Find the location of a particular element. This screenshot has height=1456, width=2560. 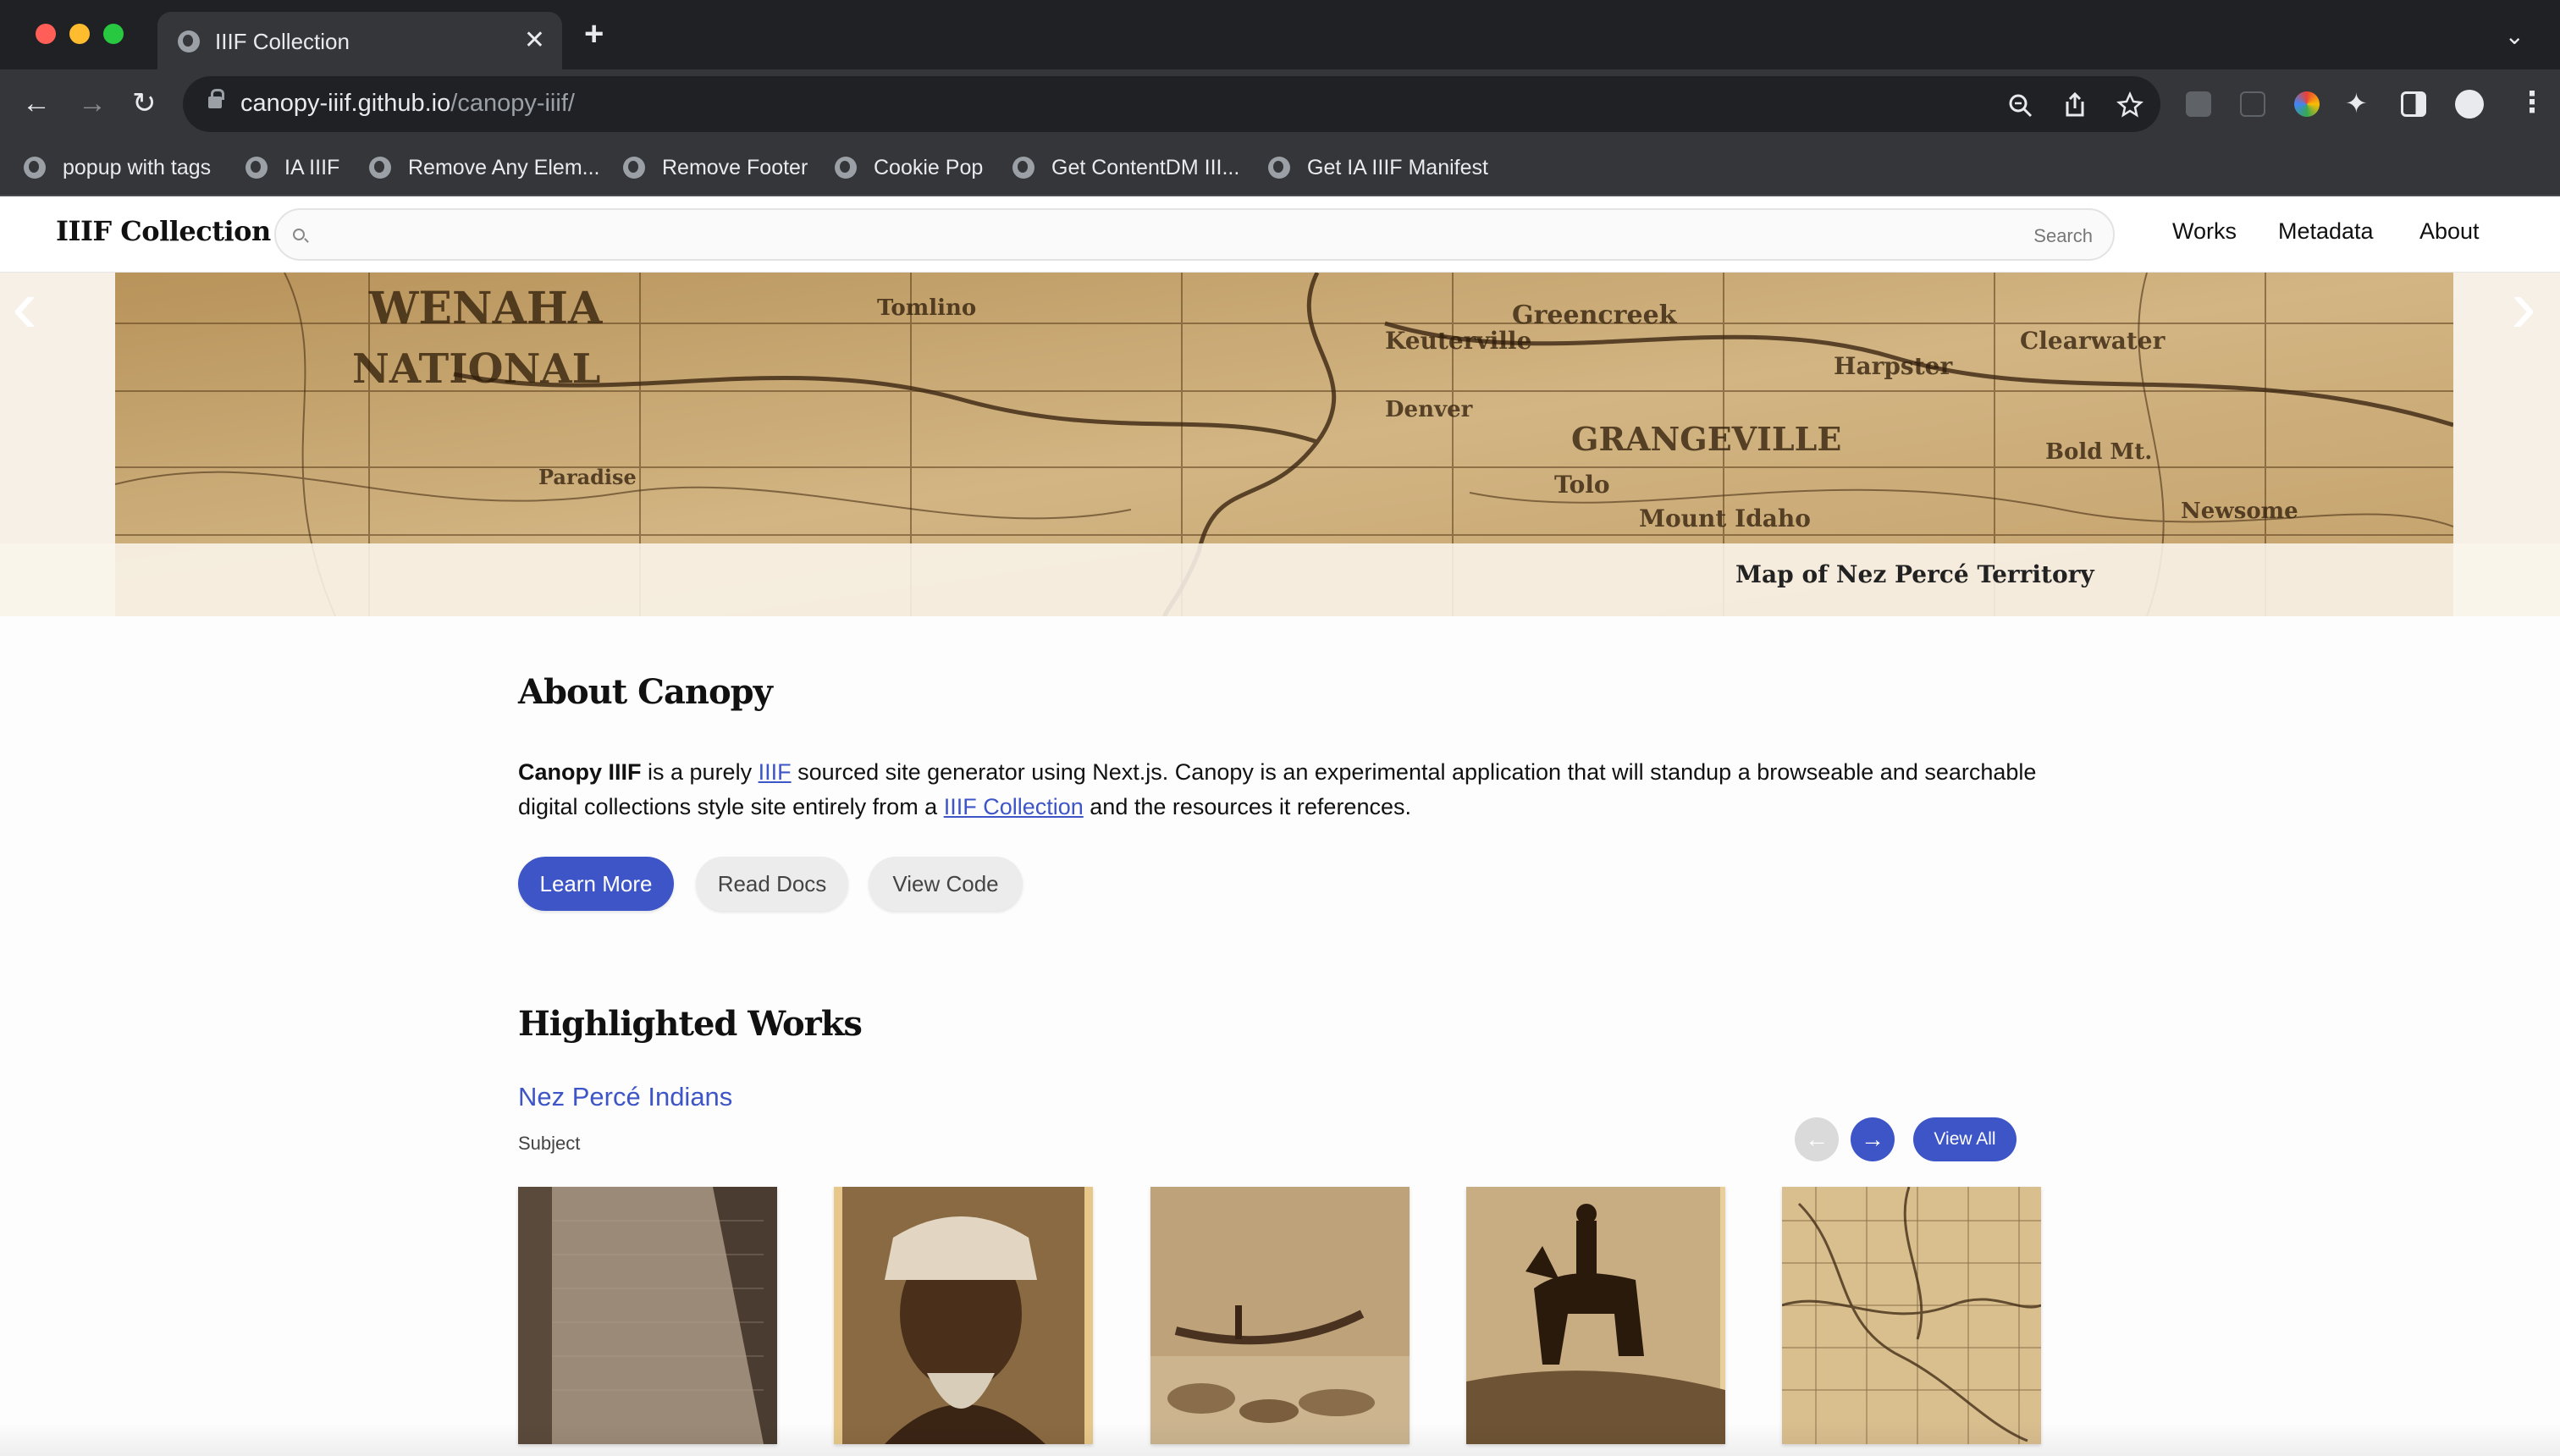

nav-works: Works is located at coordinates (2204, 232).